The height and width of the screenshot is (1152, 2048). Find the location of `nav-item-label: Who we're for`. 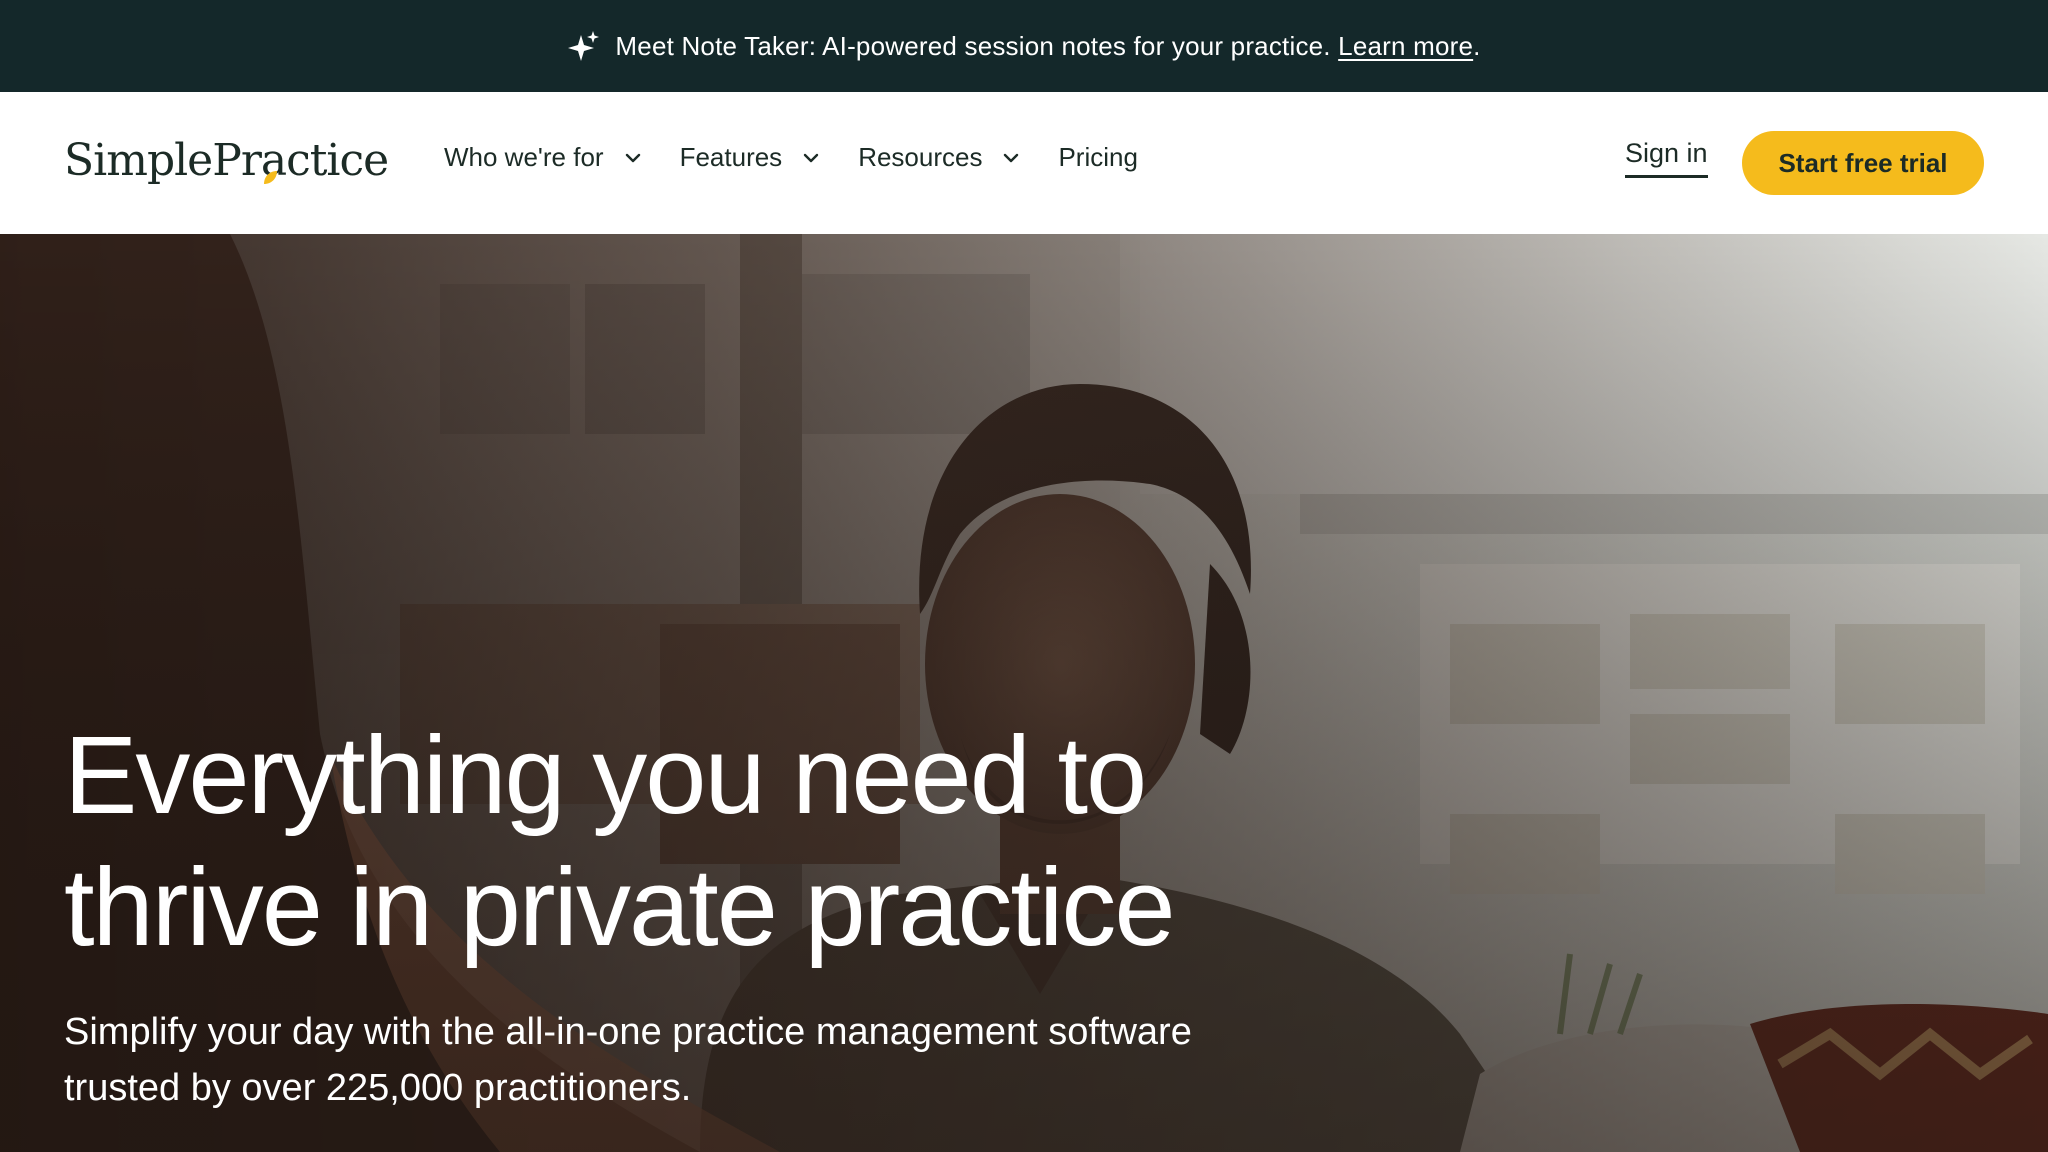

nav-item-label: Who we're for is located at coordinates (524, 157).